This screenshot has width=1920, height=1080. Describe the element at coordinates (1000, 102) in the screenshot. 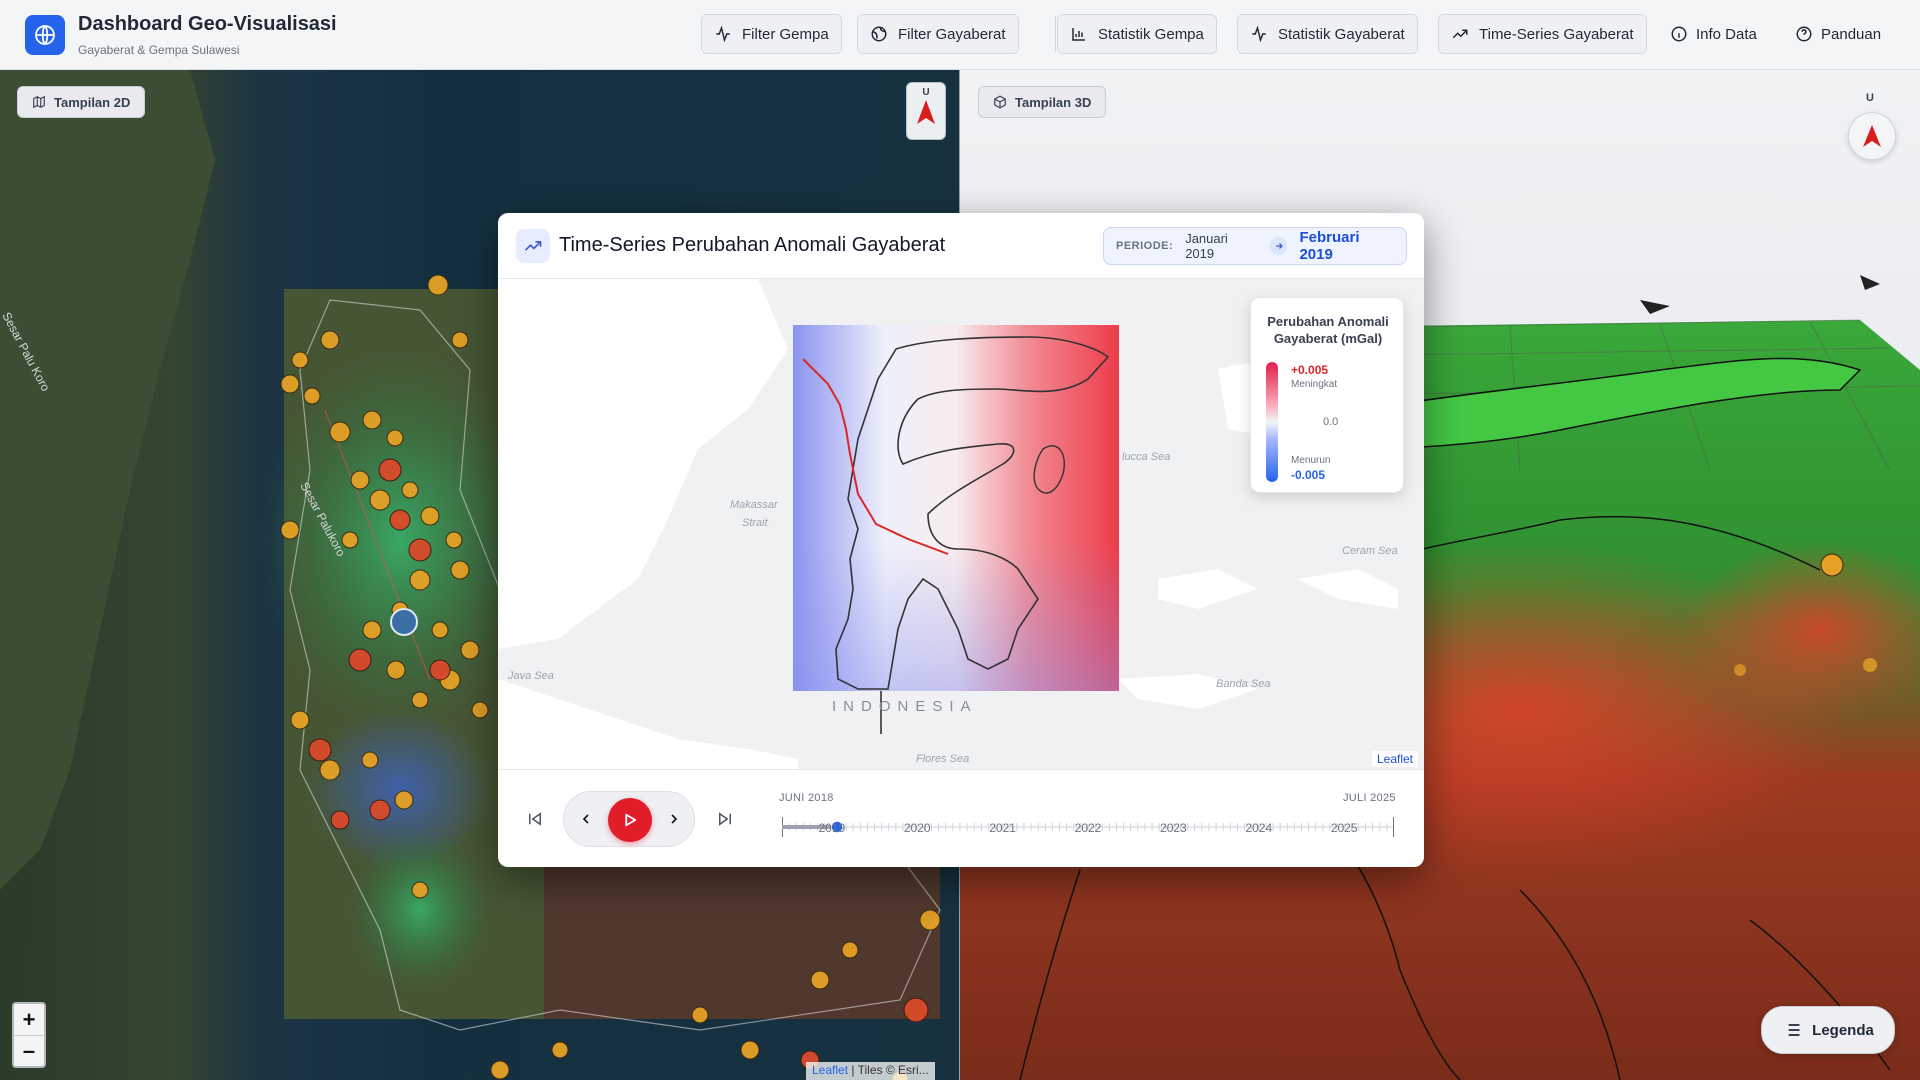

I see `cube-icon` at that location.